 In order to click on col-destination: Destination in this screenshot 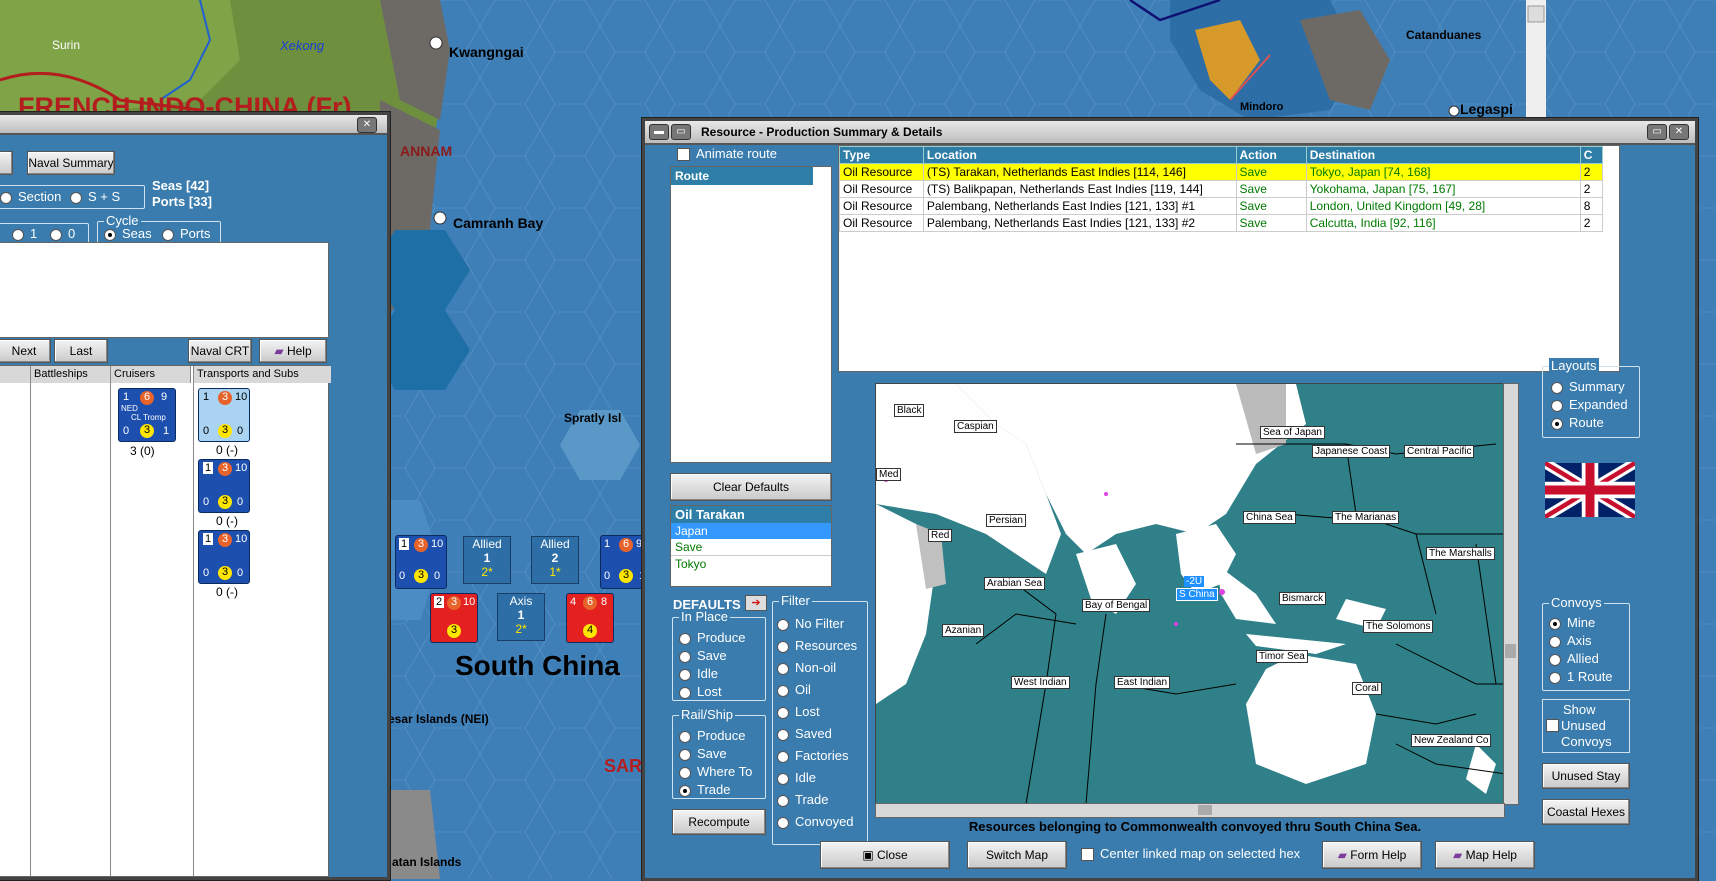, I will do `click(1443, 155)`.